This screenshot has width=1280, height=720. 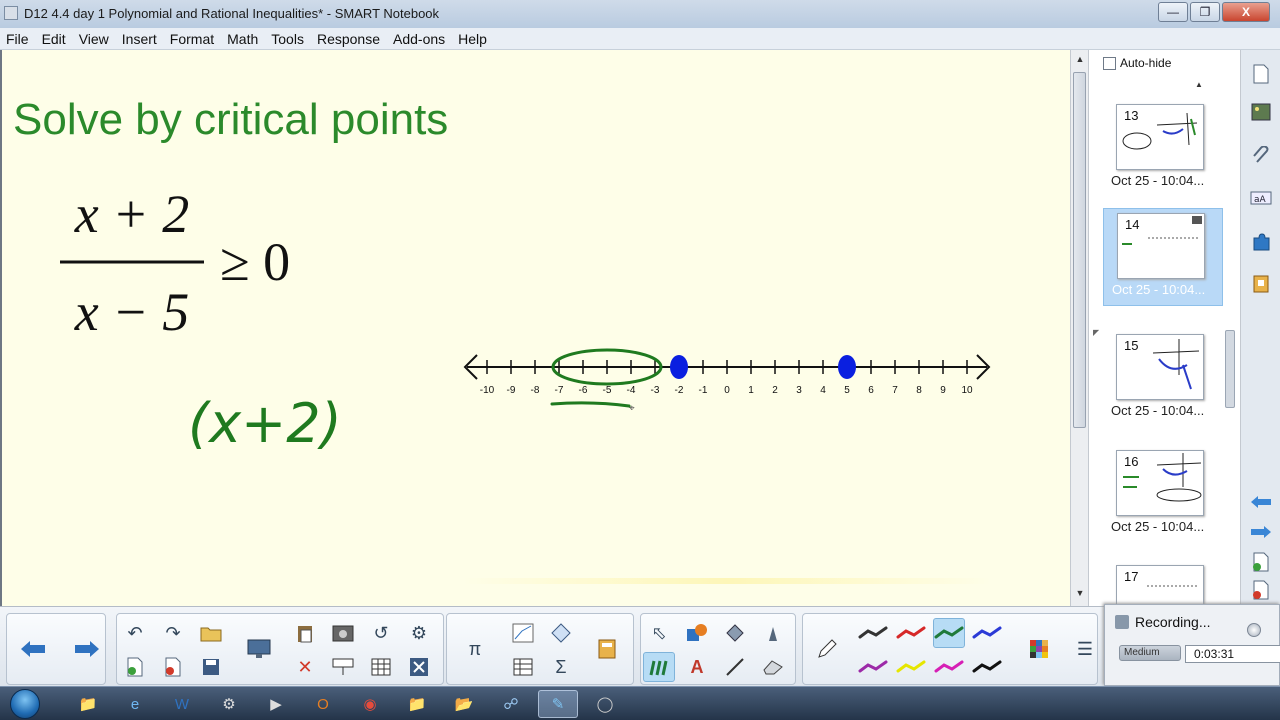 What do you see at coordinates (1261, 198) in the screenshot?
I see `properties-icon: aA` at bounding box center [1261, 198].